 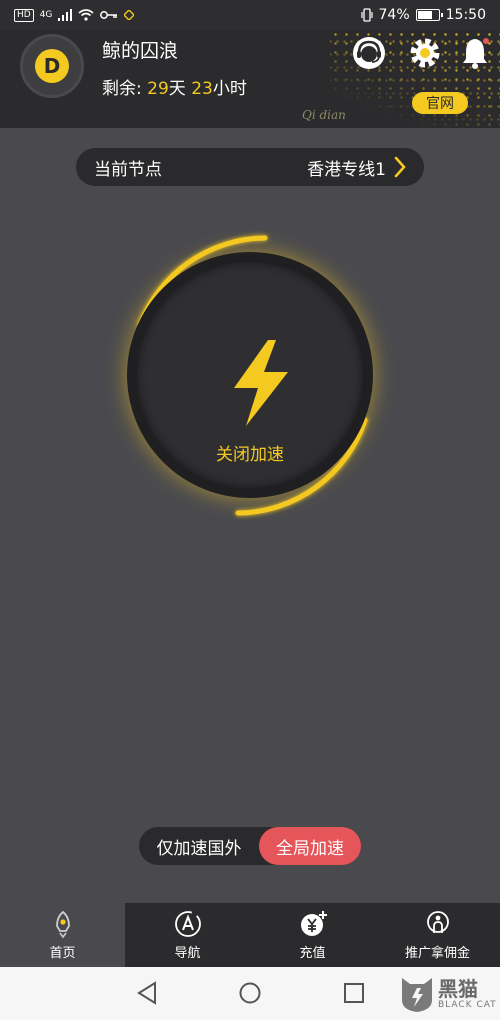 I want to click on remain-days: 29, so click(x=158, y=89).